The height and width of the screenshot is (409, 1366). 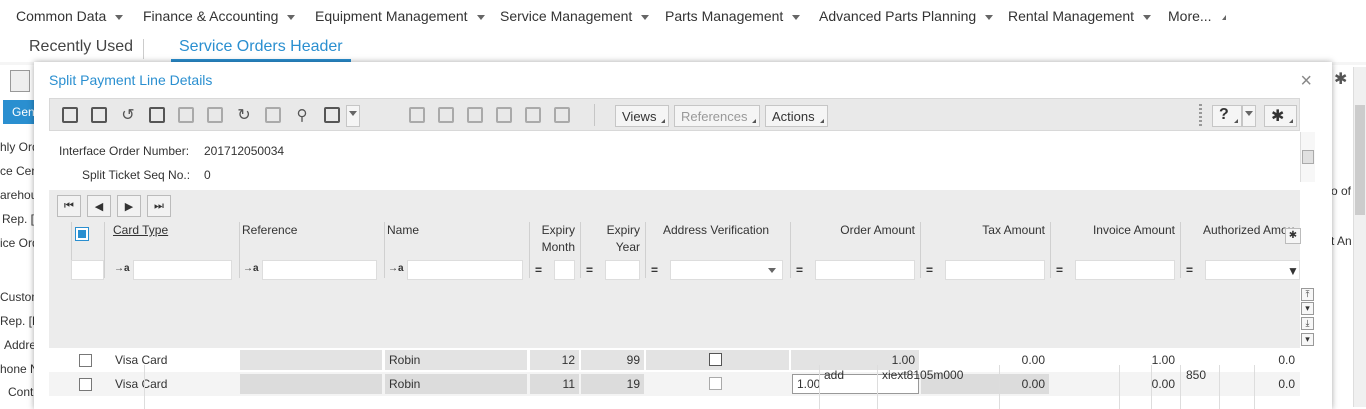 I want to click on last-page-icon: ⏭, so click(x=159, y=206).